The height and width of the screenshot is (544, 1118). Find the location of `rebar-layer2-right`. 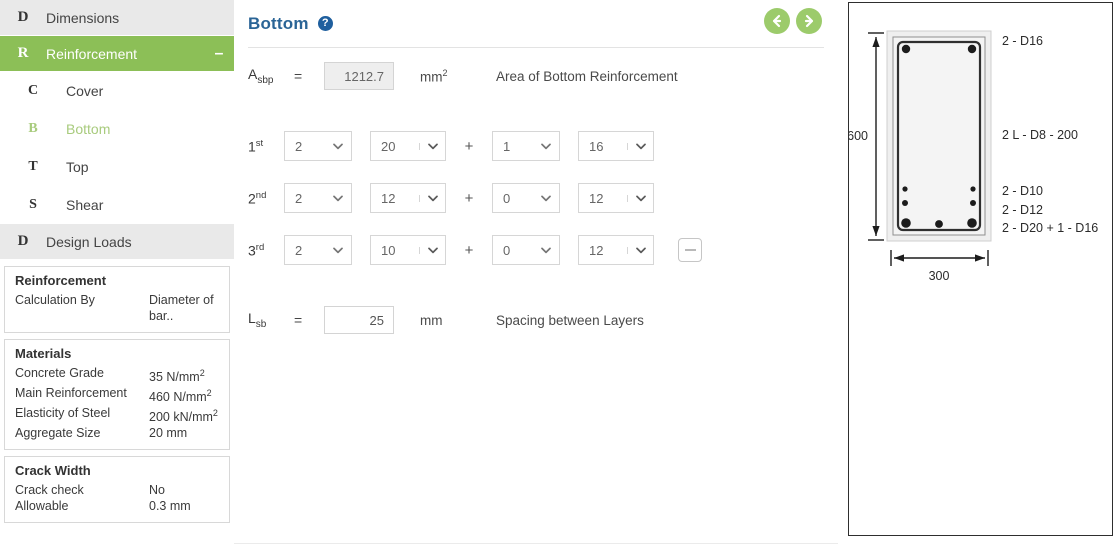

rebar-layer2-right is located at coordinates (973, 203).